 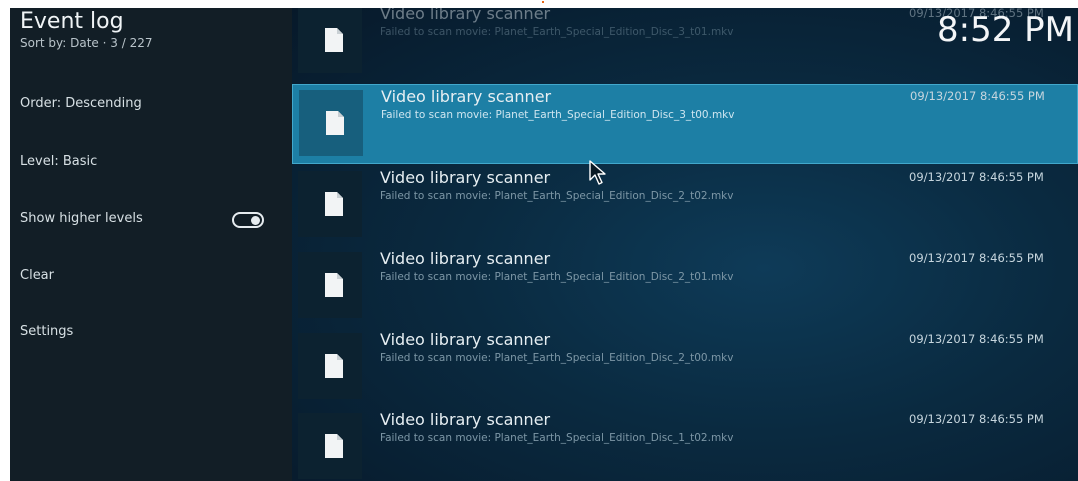 What do you see at coordinates (81, 103) in the screenshot?
I see `sidebar-item-order: Order: Descending` at bounding box center [81, 103].